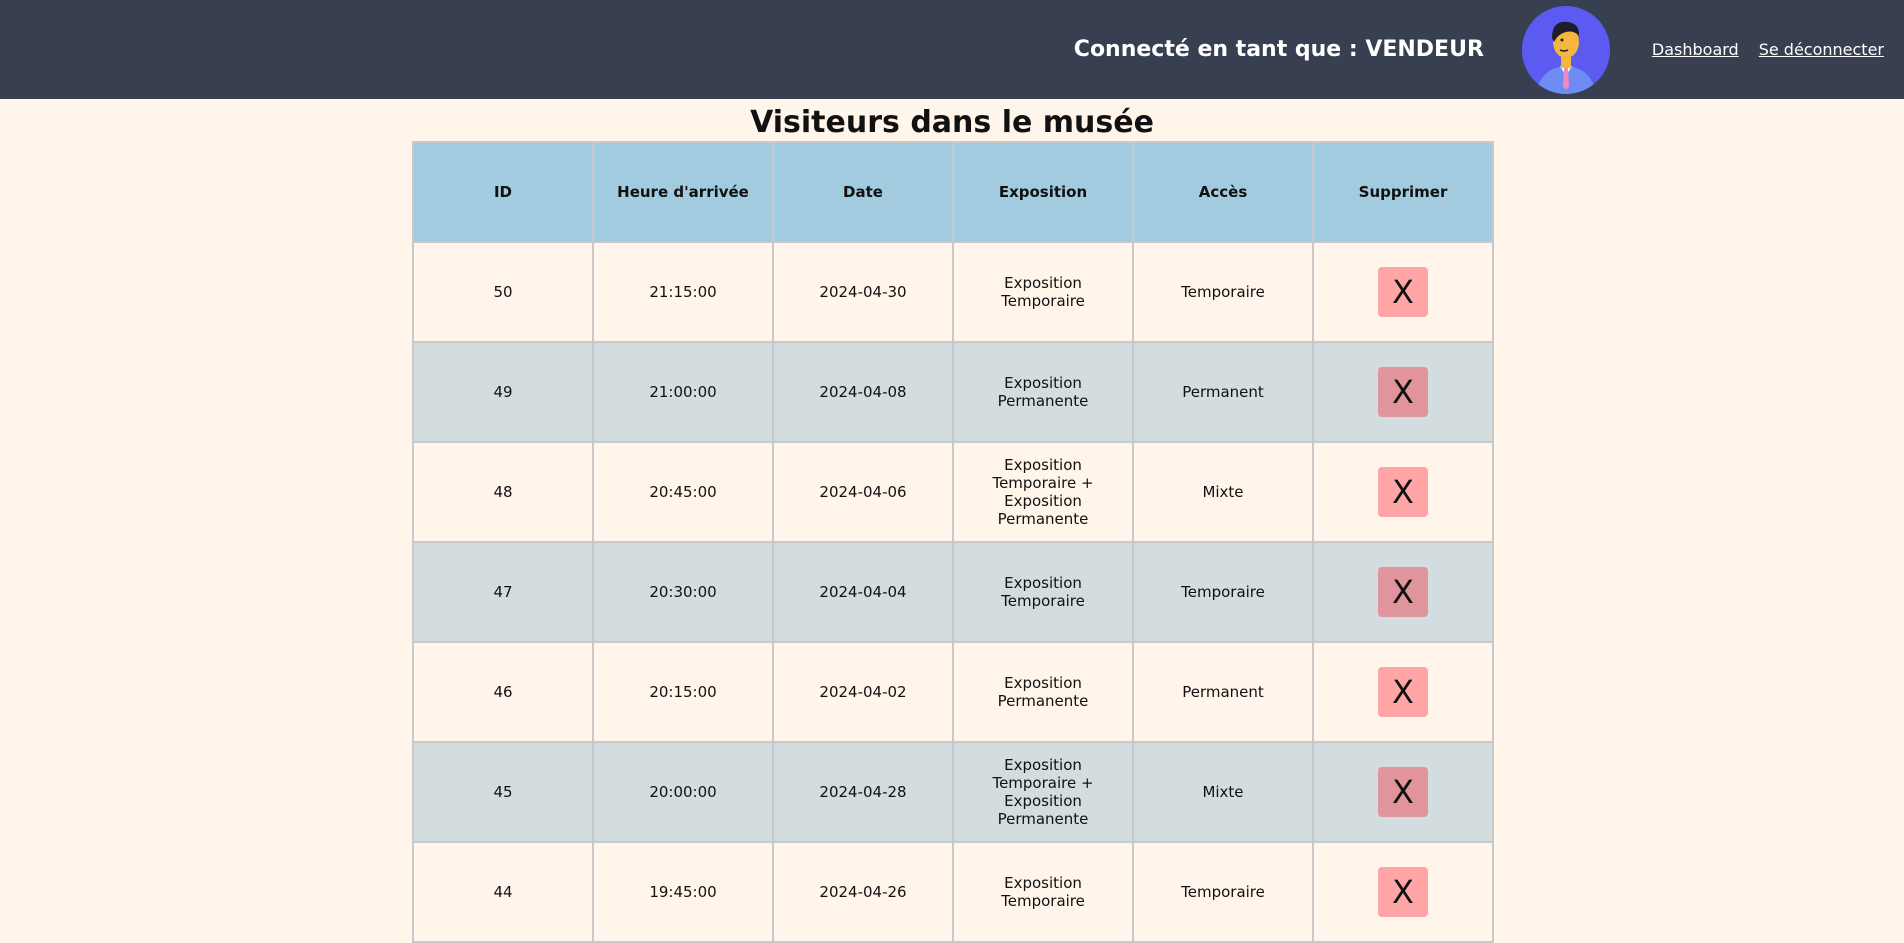  I want to click on cell-id: 45, so click(503, 792).